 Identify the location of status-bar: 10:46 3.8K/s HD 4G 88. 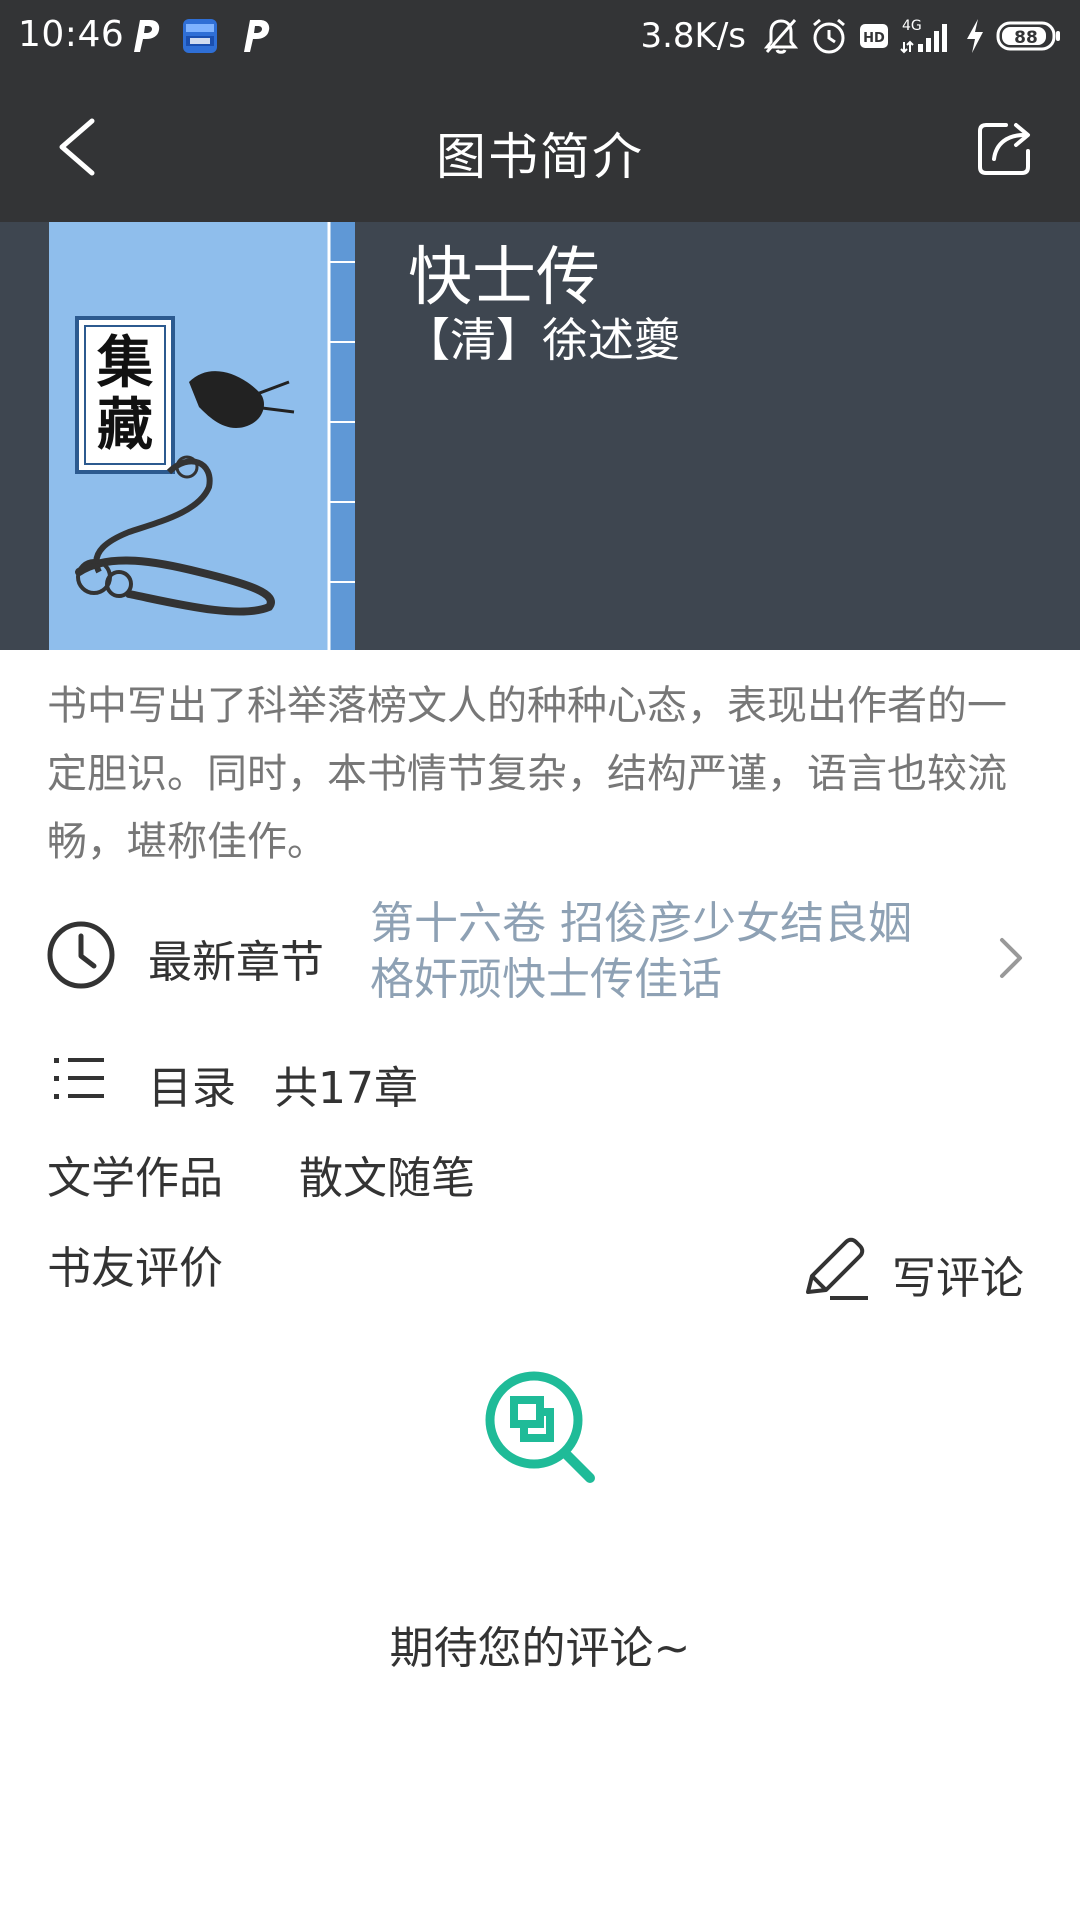
(540, 36).